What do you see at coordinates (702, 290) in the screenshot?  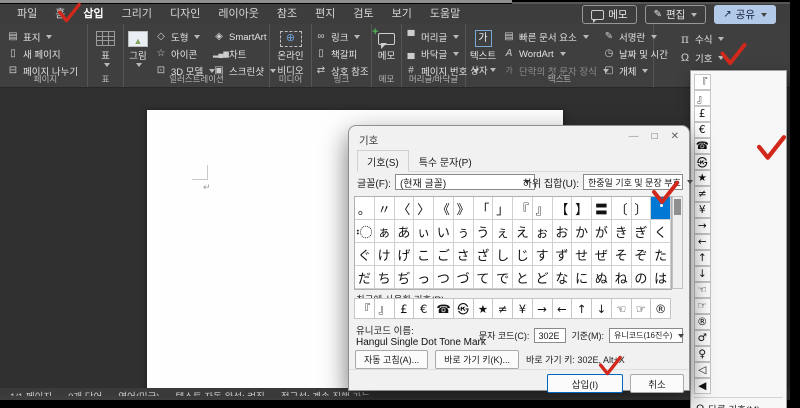 I see `gallery-symbol-cell: ☜` at bounding box center [702, 290].